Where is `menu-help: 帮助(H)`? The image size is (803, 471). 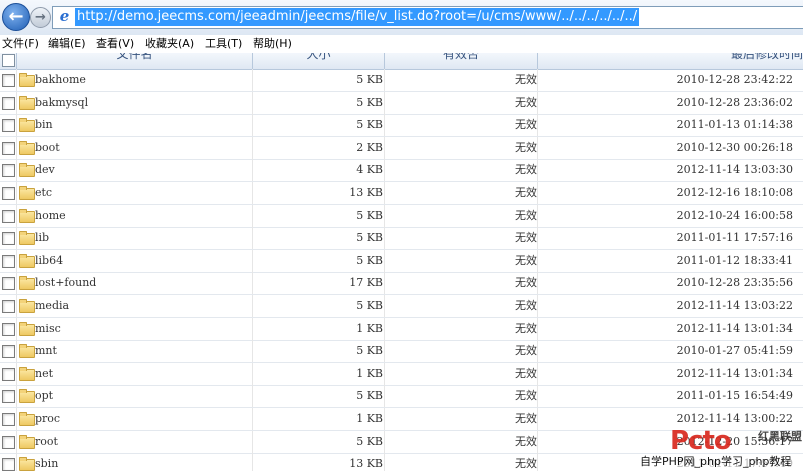 menu-help: 帮助(H) is located at coordinates (272, 44).